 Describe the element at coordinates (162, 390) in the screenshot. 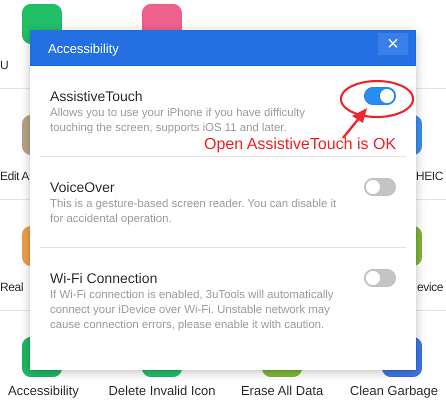

I see `app-label: Delete Invalid Icon` at that location.